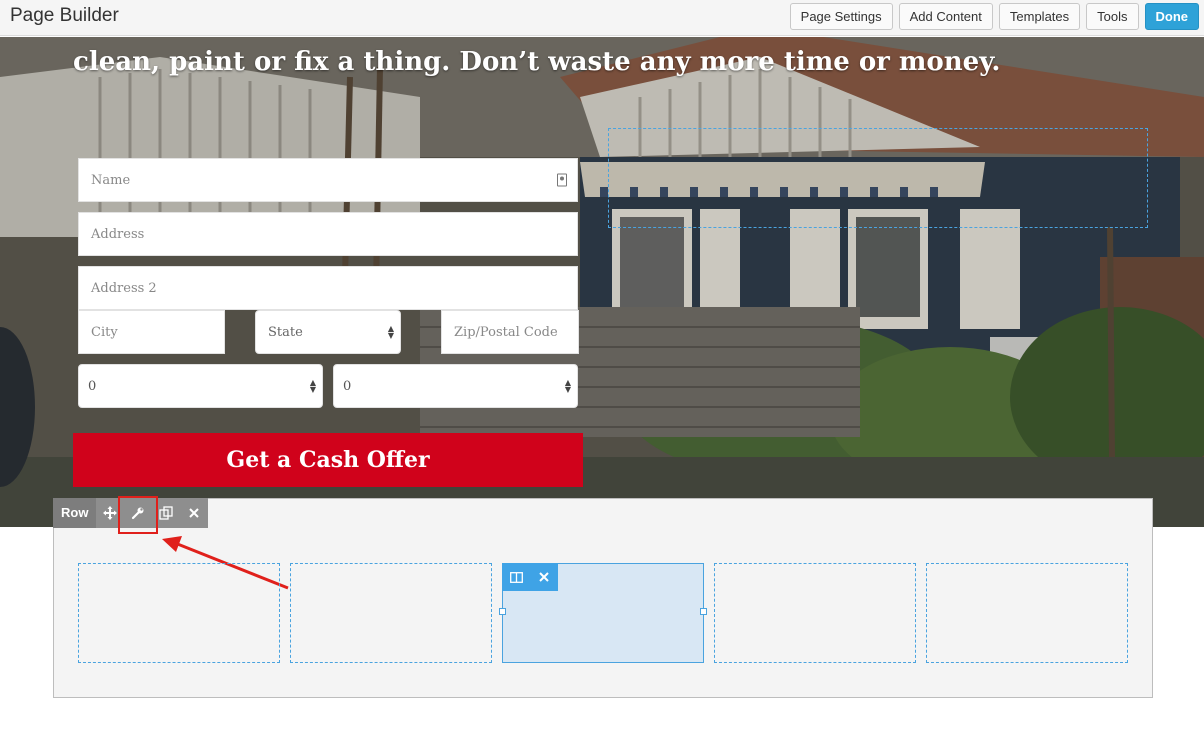  Describe the element at coordinates (703, 611) in the screenshot. I see `resize-handle-right` at that location.